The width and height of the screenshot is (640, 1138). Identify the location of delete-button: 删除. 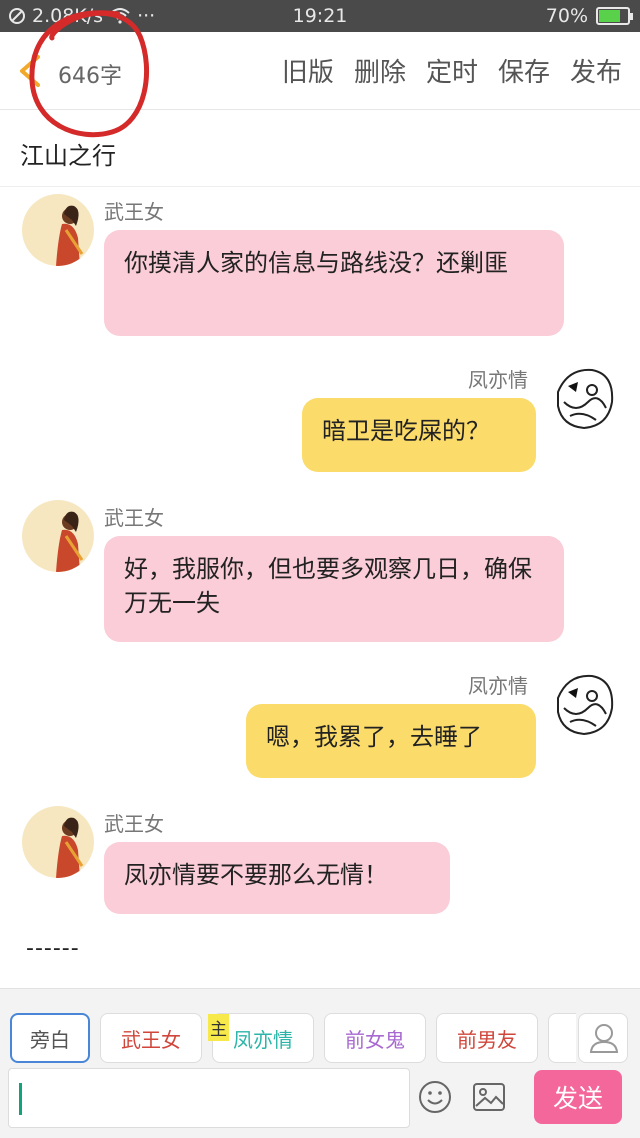
(380, 70).